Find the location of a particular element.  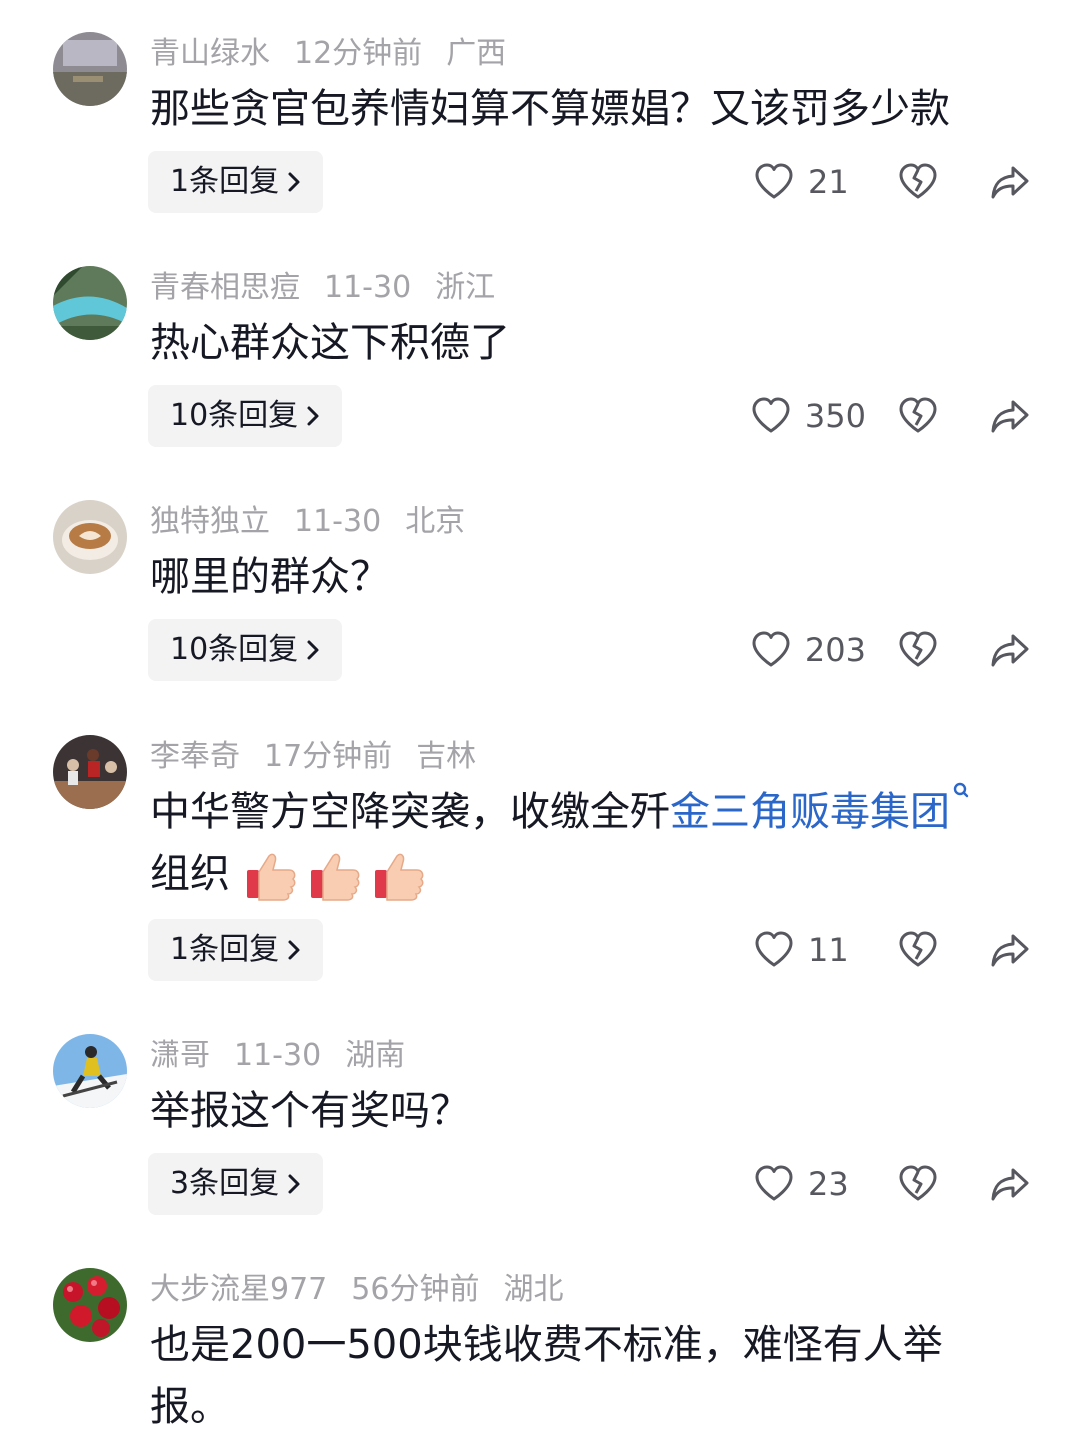

location: 湖北 is located at coordinates (533, 1289).